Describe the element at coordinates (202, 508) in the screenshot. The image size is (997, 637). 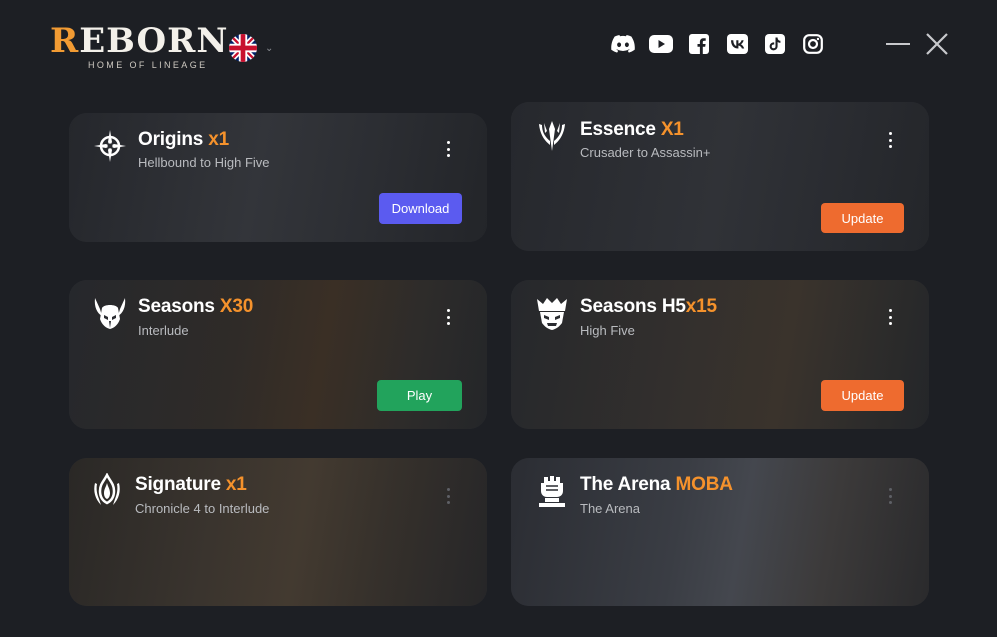
I see `card-subtitle: Chronicle 4 to Interlude` at that location.